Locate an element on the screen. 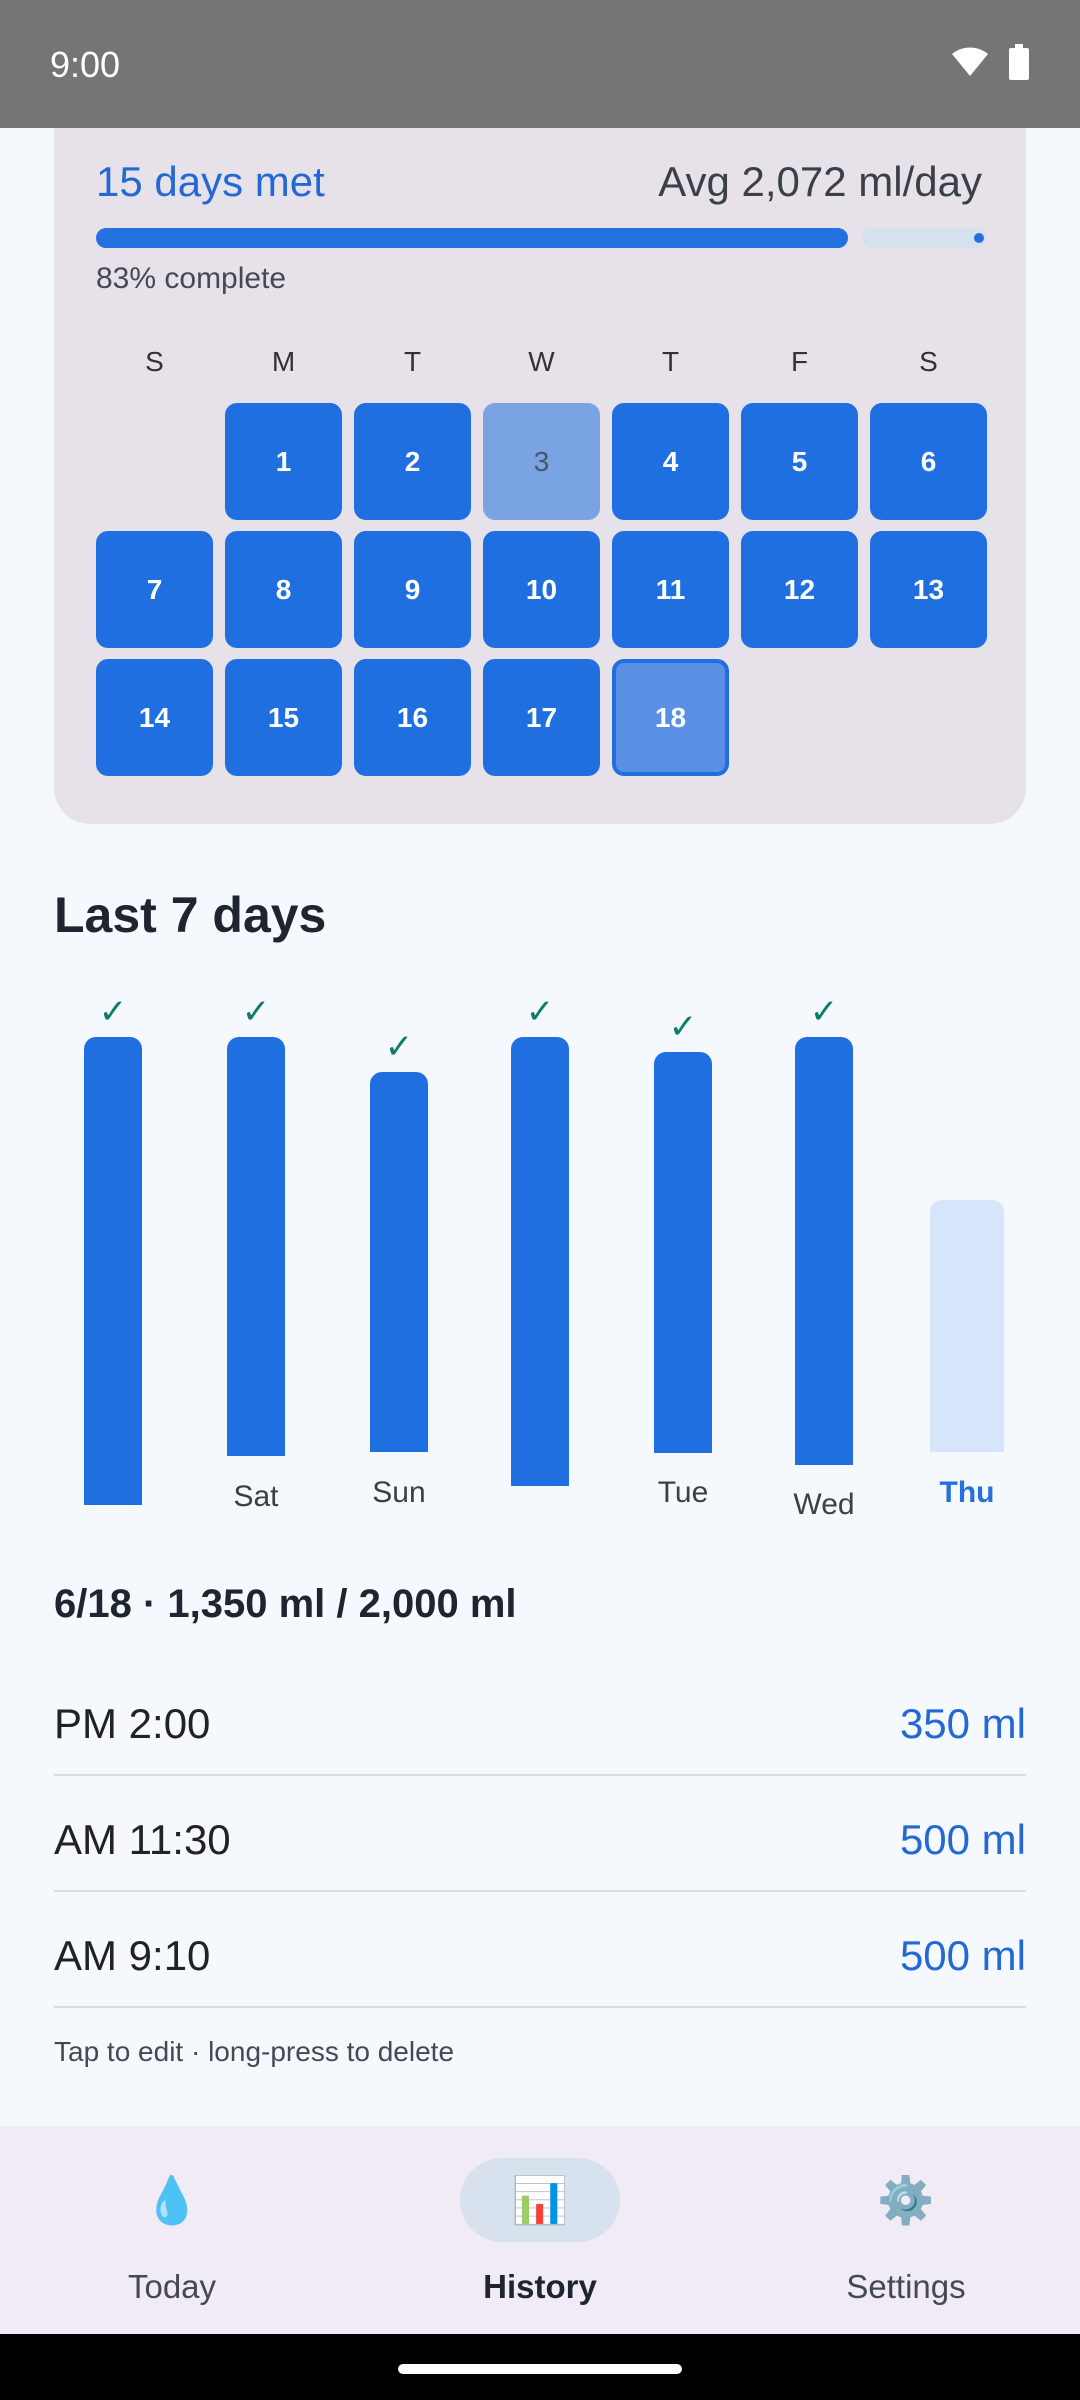 This screenshot has width=1080, height=2400. home-indicator is located at coordinates (540, 2369).